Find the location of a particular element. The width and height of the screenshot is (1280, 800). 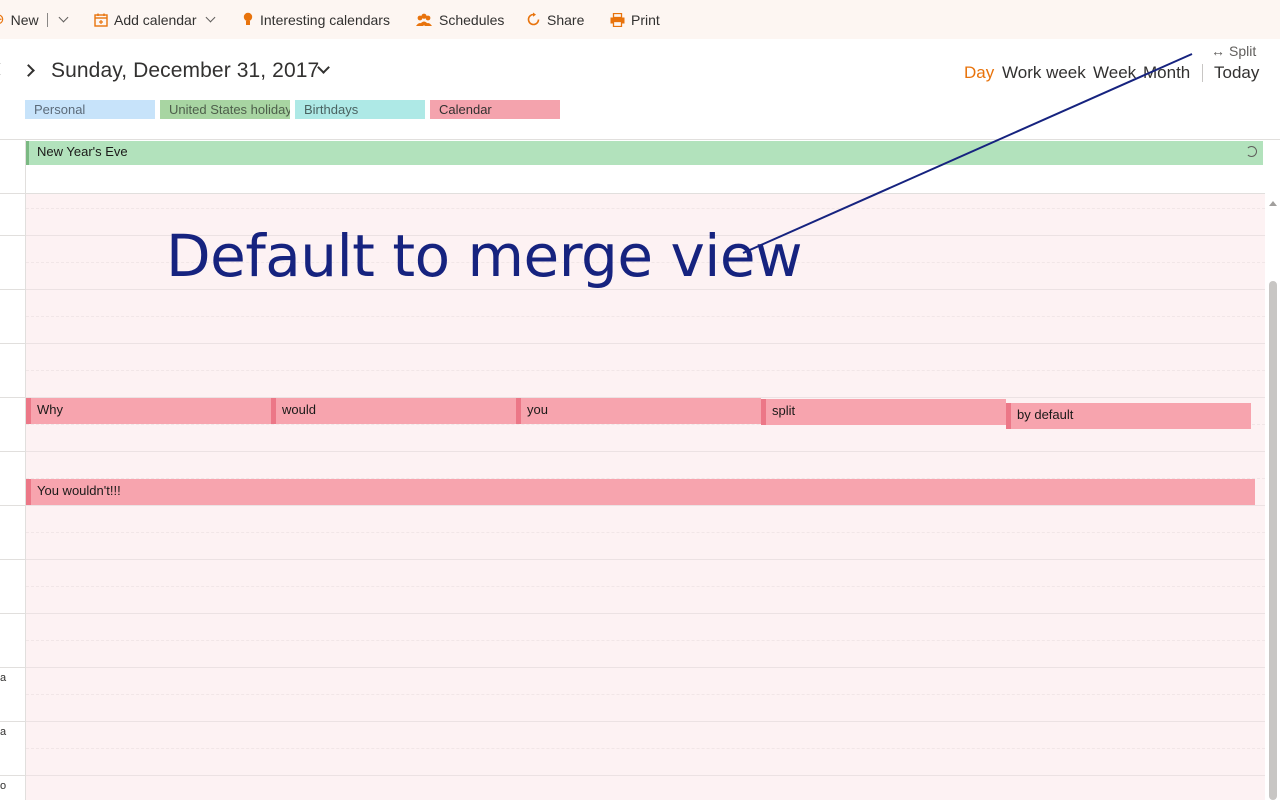

annotation-text: Default to merge view is located at coordinates (484, 256).